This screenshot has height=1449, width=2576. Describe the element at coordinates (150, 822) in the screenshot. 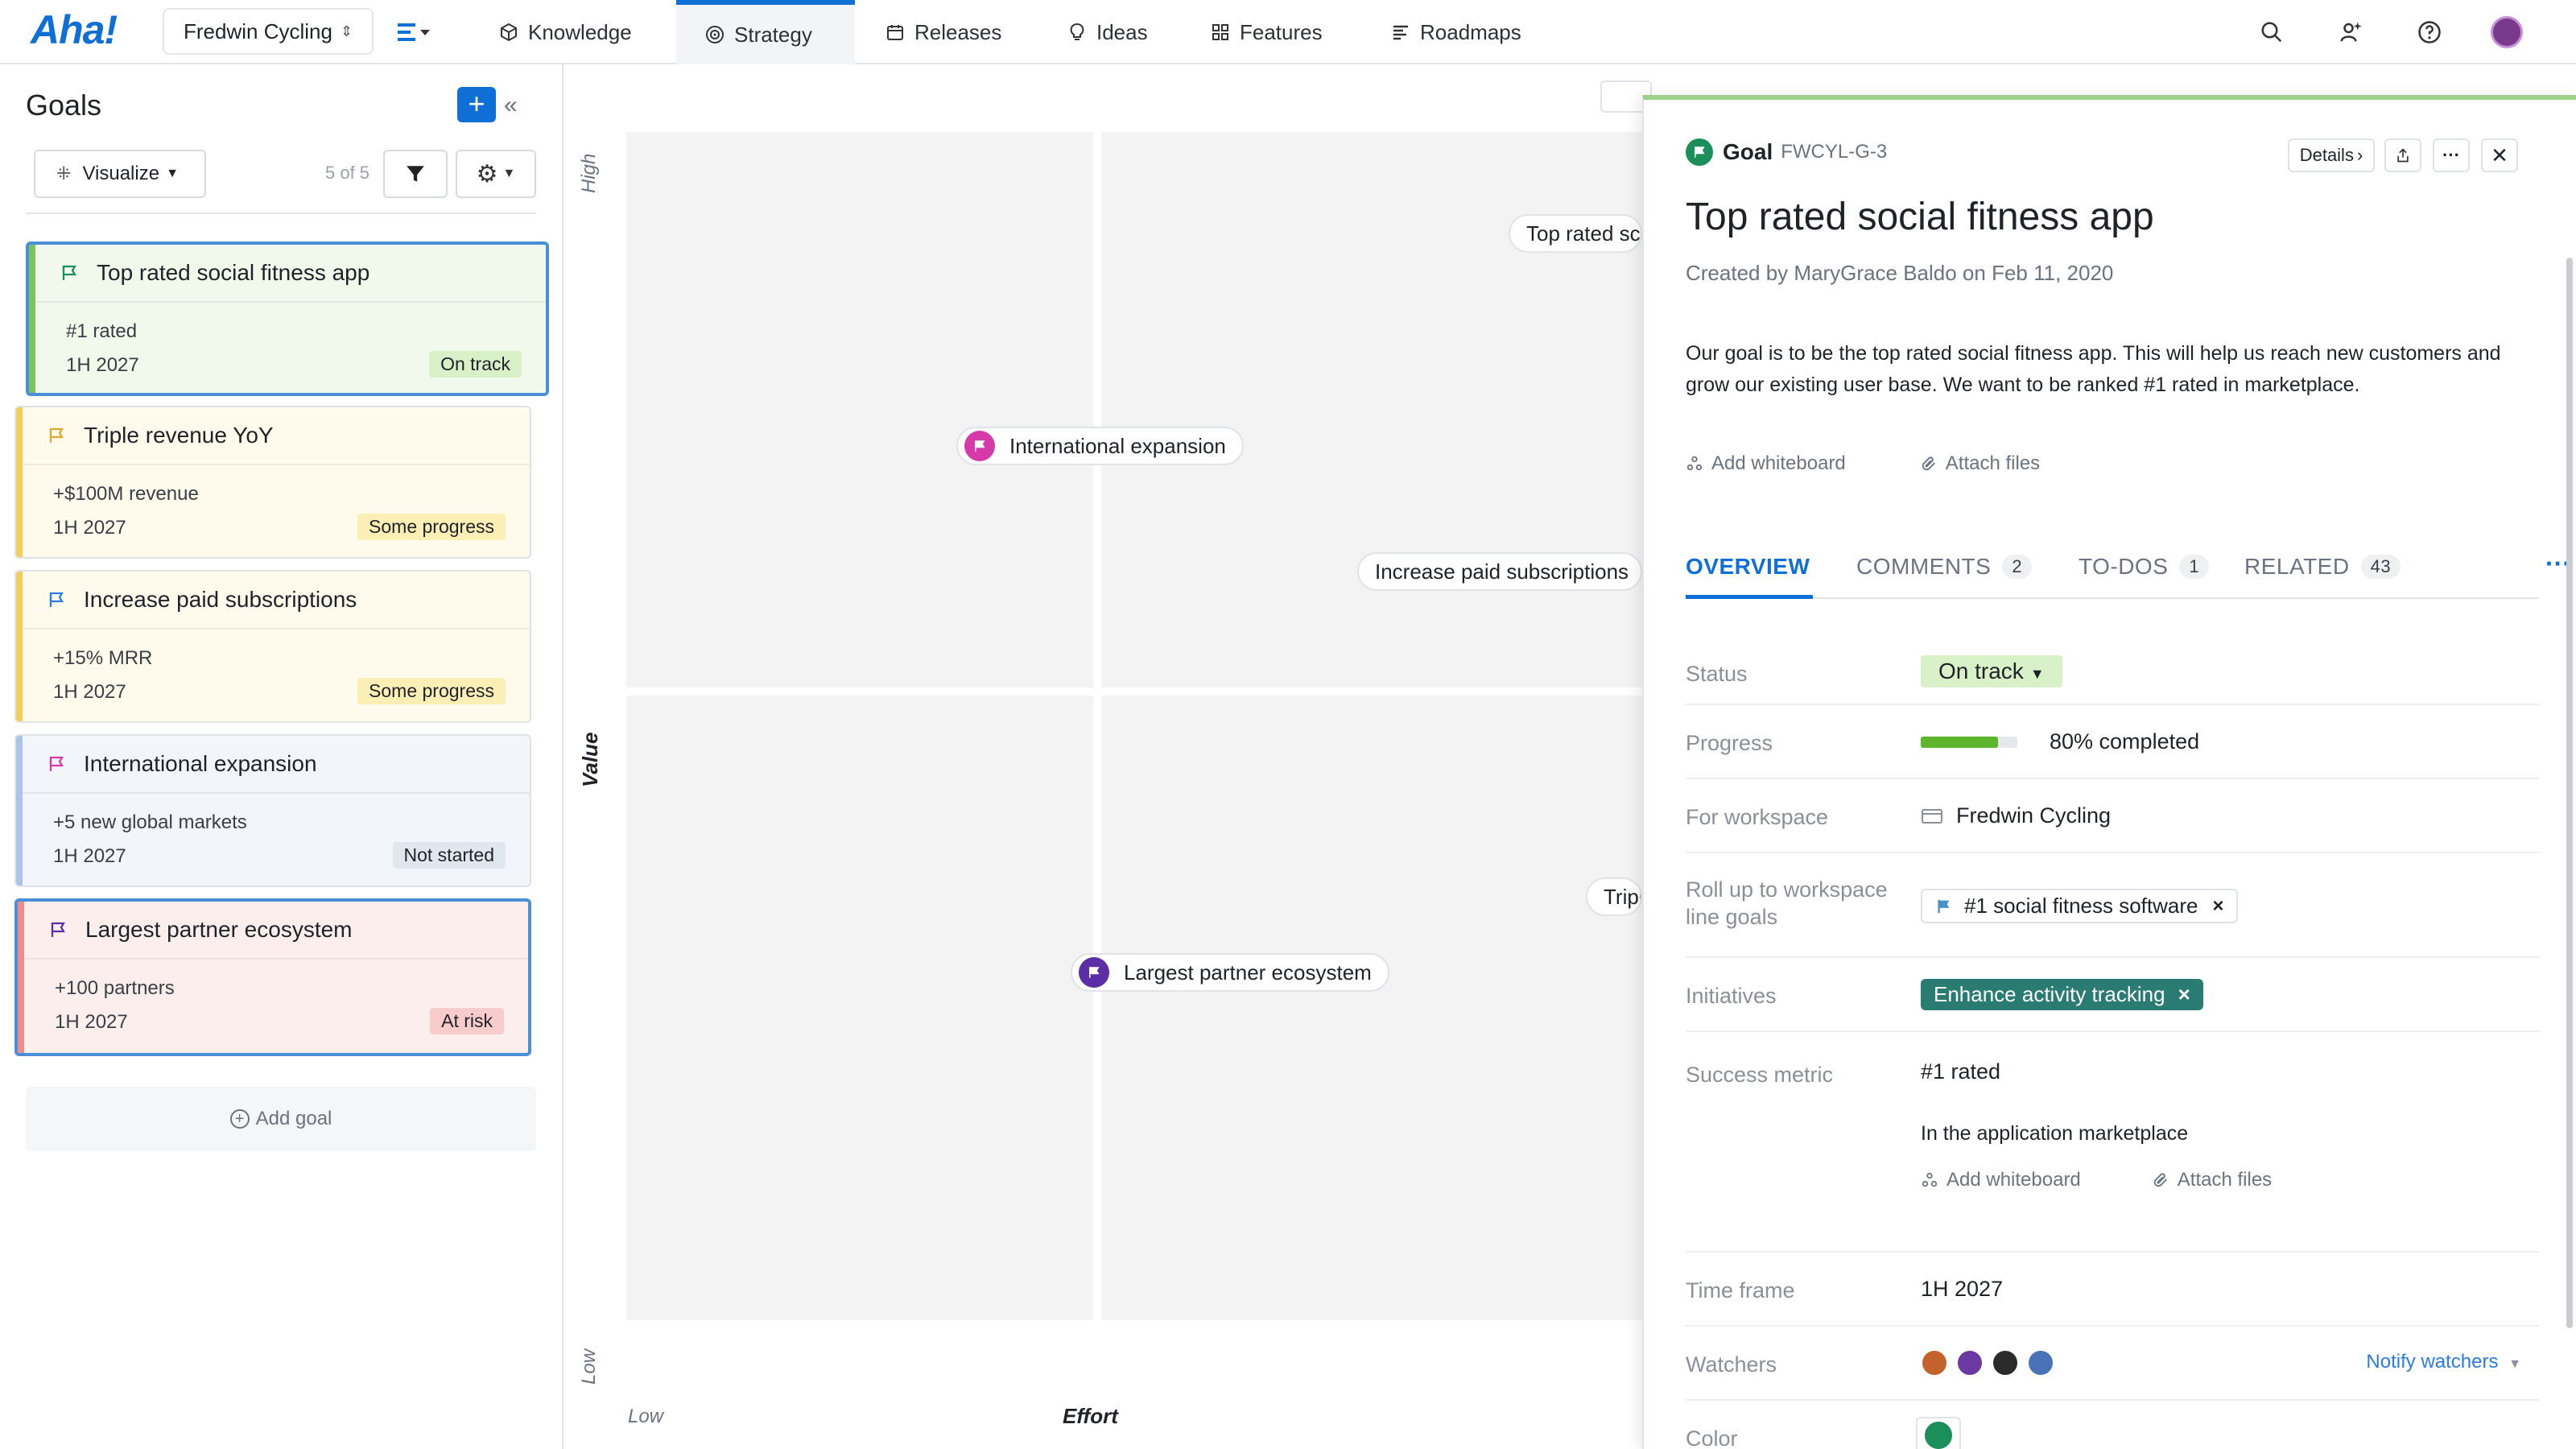

I see `goal-metric: +5 new global markets` at that location.